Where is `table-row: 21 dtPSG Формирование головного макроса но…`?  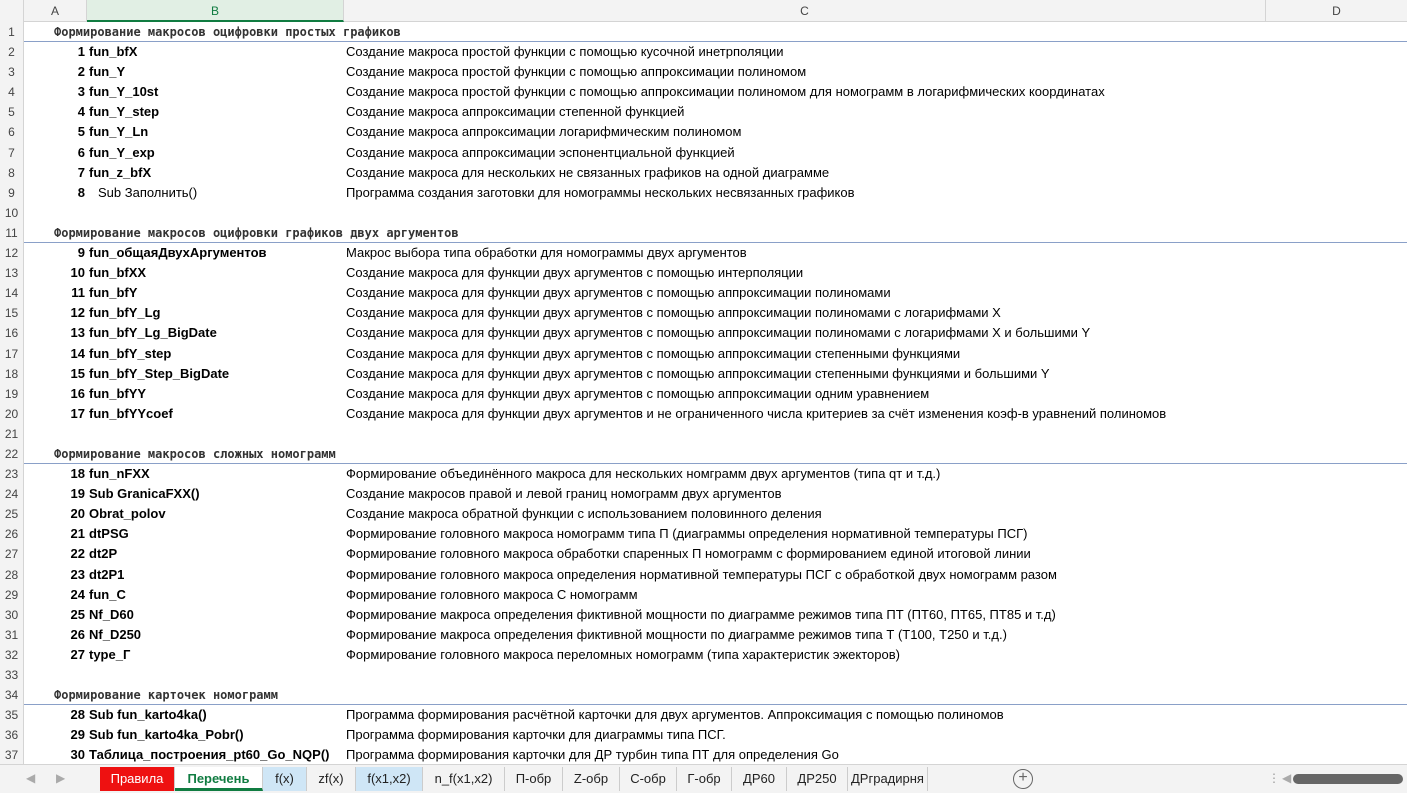 table-row: 21 dtPSG Формирование головного макроса но… is located at coordinates (715, 534).